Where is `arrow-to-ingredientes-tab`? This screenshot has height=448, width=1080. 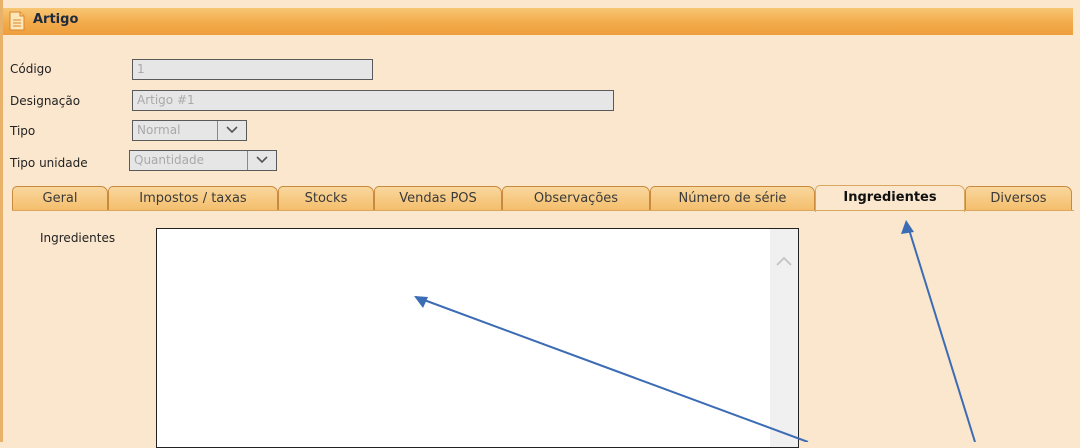 arrow-to-ingredientes-tab is located at coordinates (941, 332).